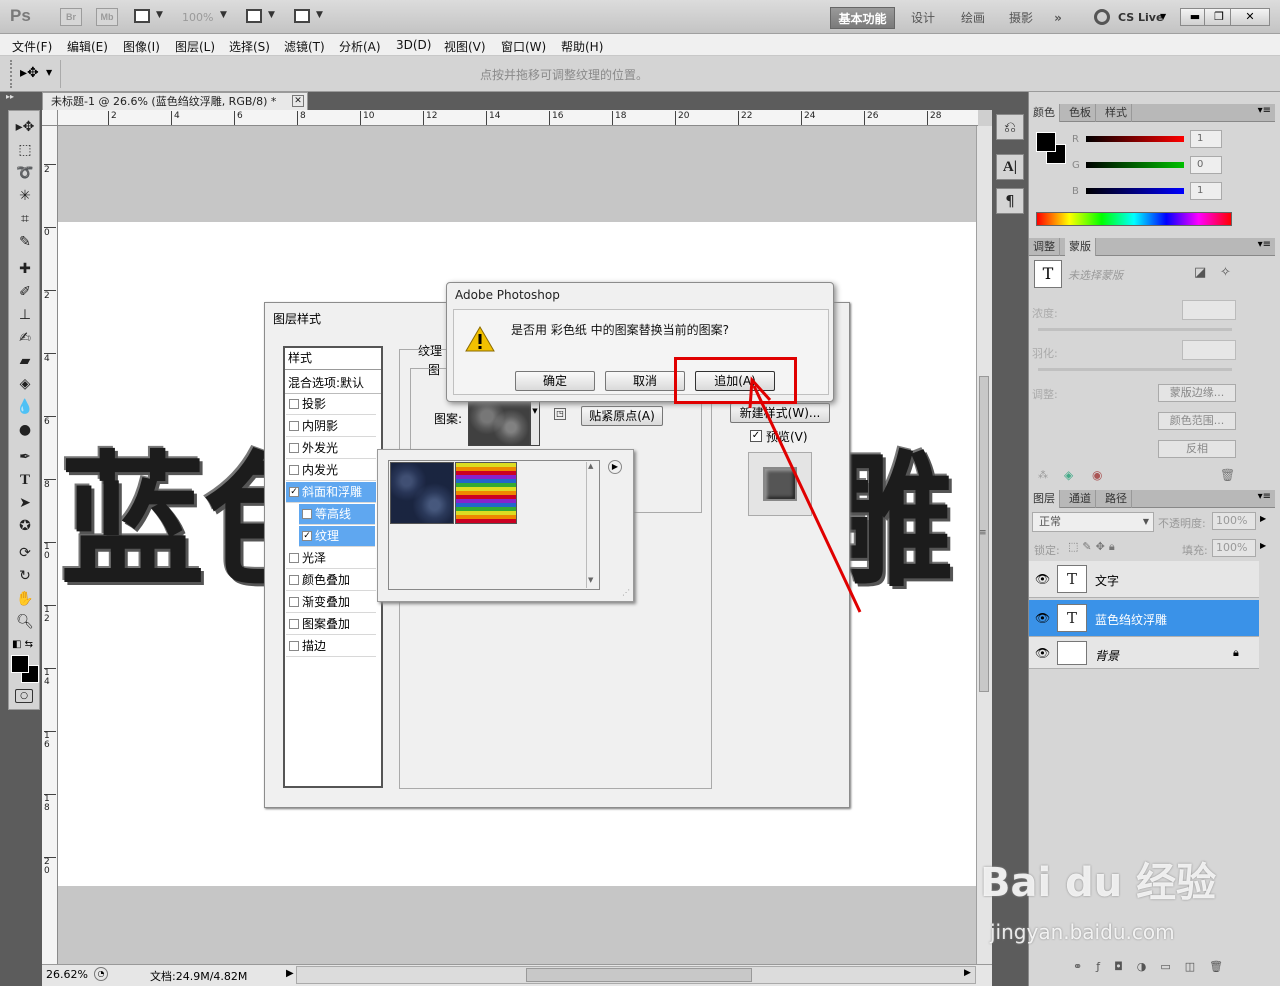 This screenshot has width=1280, height=986. I want to click on path-select-icon: ➤, so click(25, 503).